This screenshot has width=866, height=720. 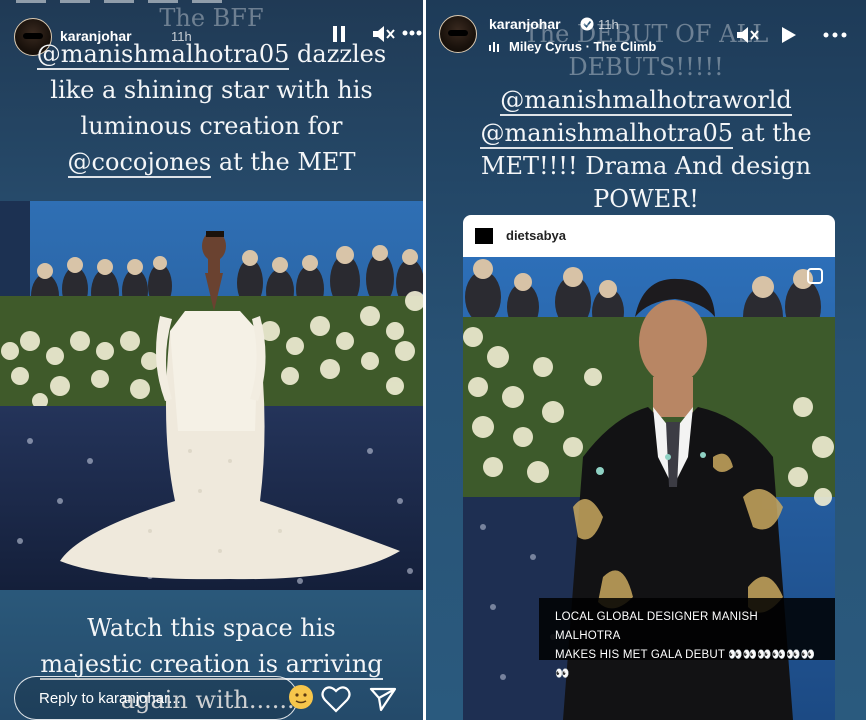 I want to click on heart-icon, so click(x=336, y=699).